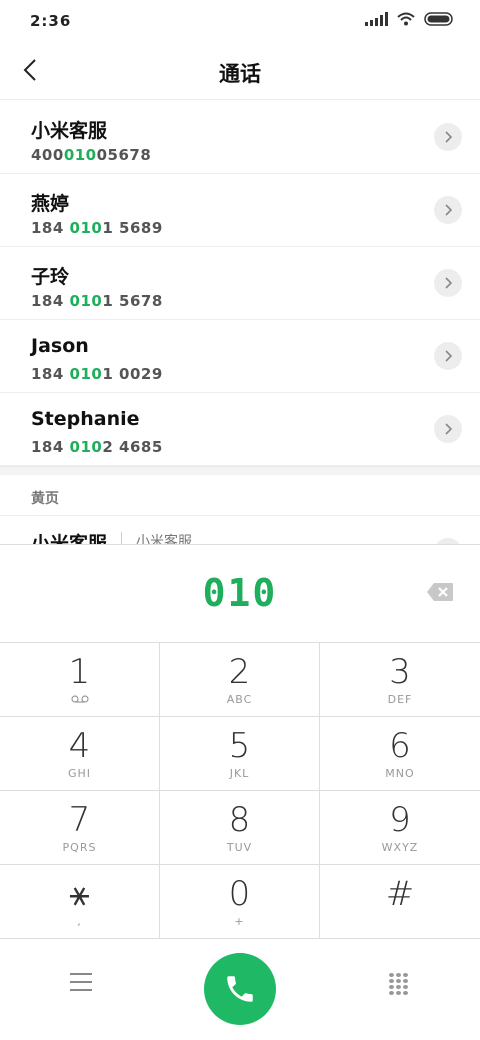  What do you see at coordinates (50, 204) in the screenshot?
I see `contact-name: 燕婷` at bounding box center [50, 204].